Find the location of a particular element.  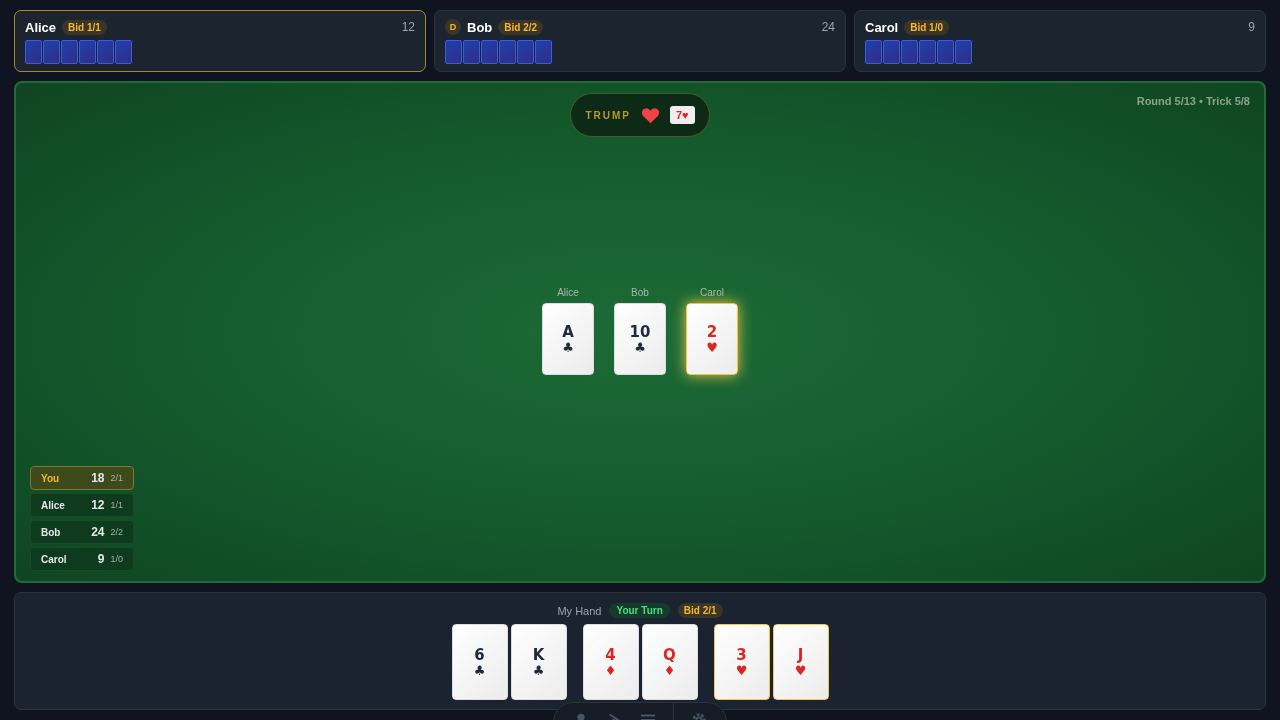

score-name: Alice is located at coordinates (53, 505).